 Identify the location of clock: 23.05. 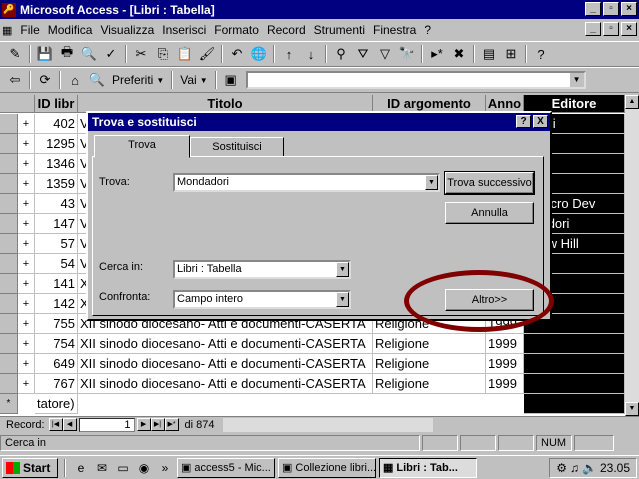
(615, 468).